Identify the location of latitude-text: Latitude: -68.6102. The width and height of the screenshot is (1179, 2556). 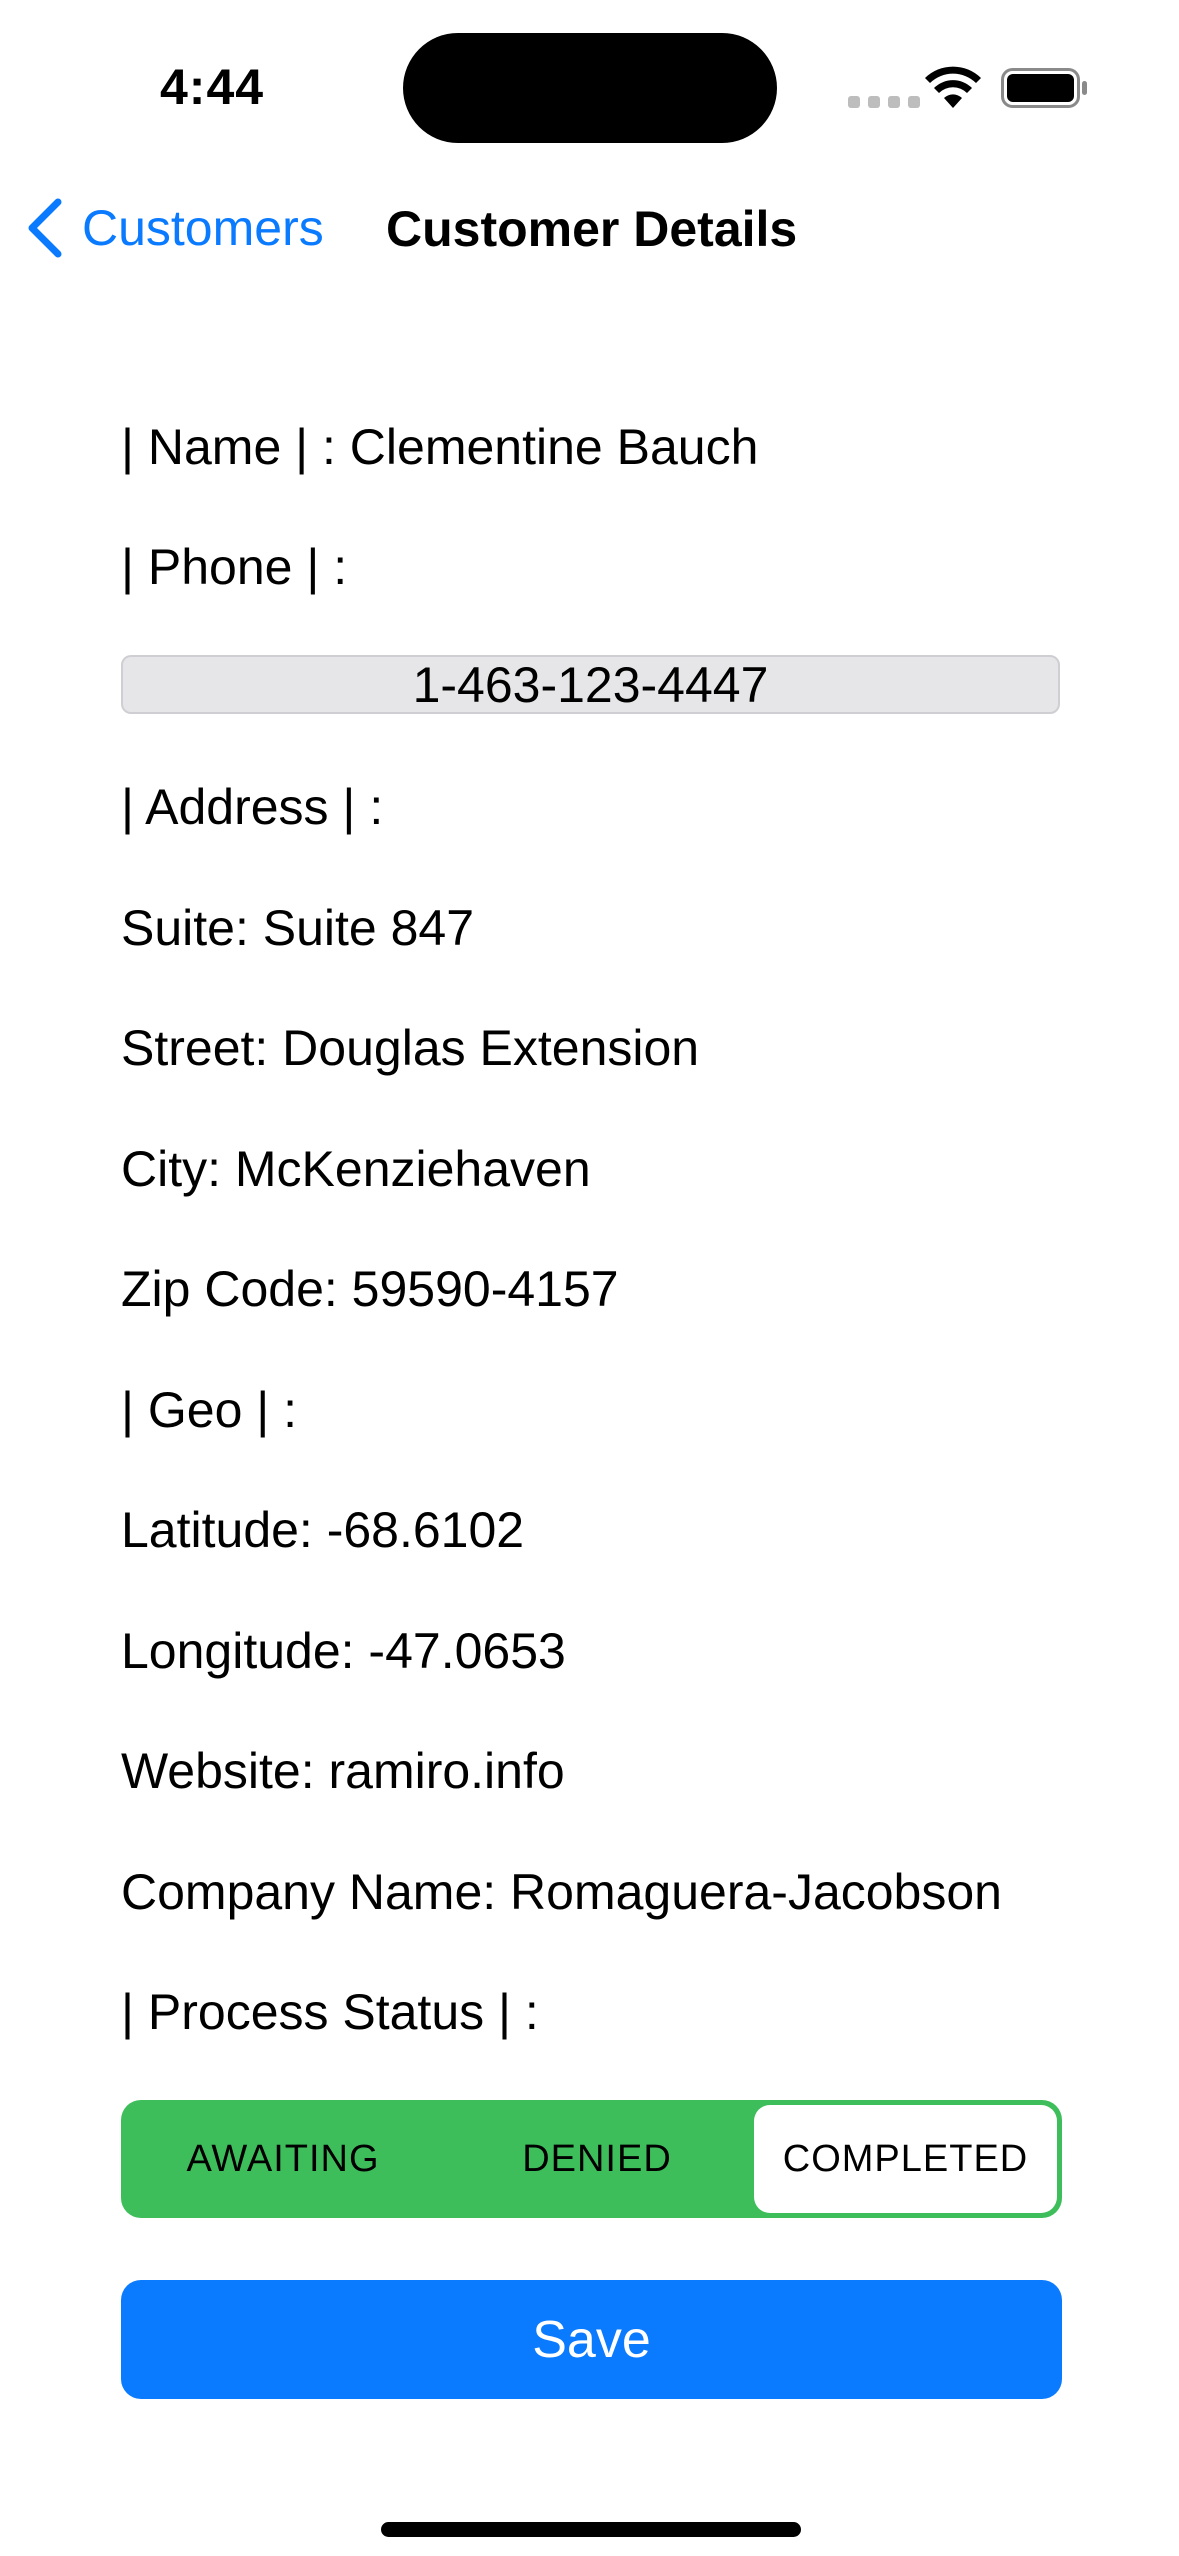
(323, 1530).